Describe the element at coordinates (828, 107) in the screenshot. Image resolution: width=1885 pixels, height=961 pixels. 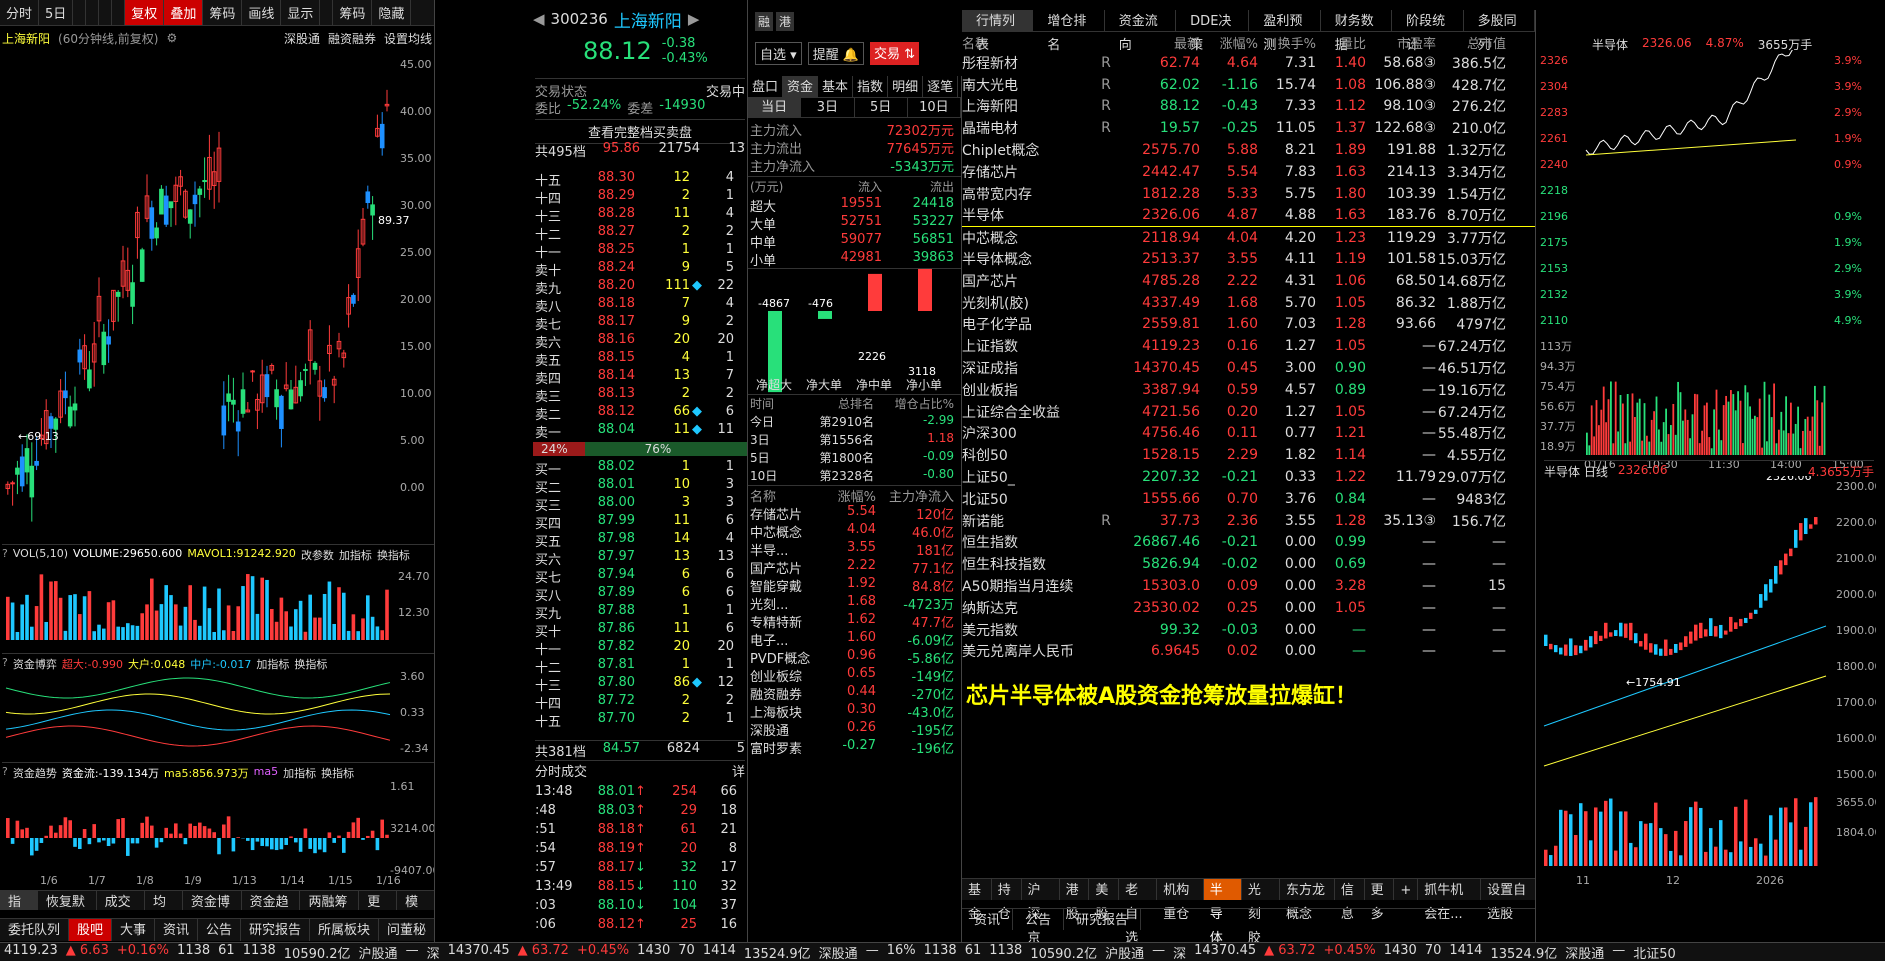
I see `fund-subtab: 3日` at that location.